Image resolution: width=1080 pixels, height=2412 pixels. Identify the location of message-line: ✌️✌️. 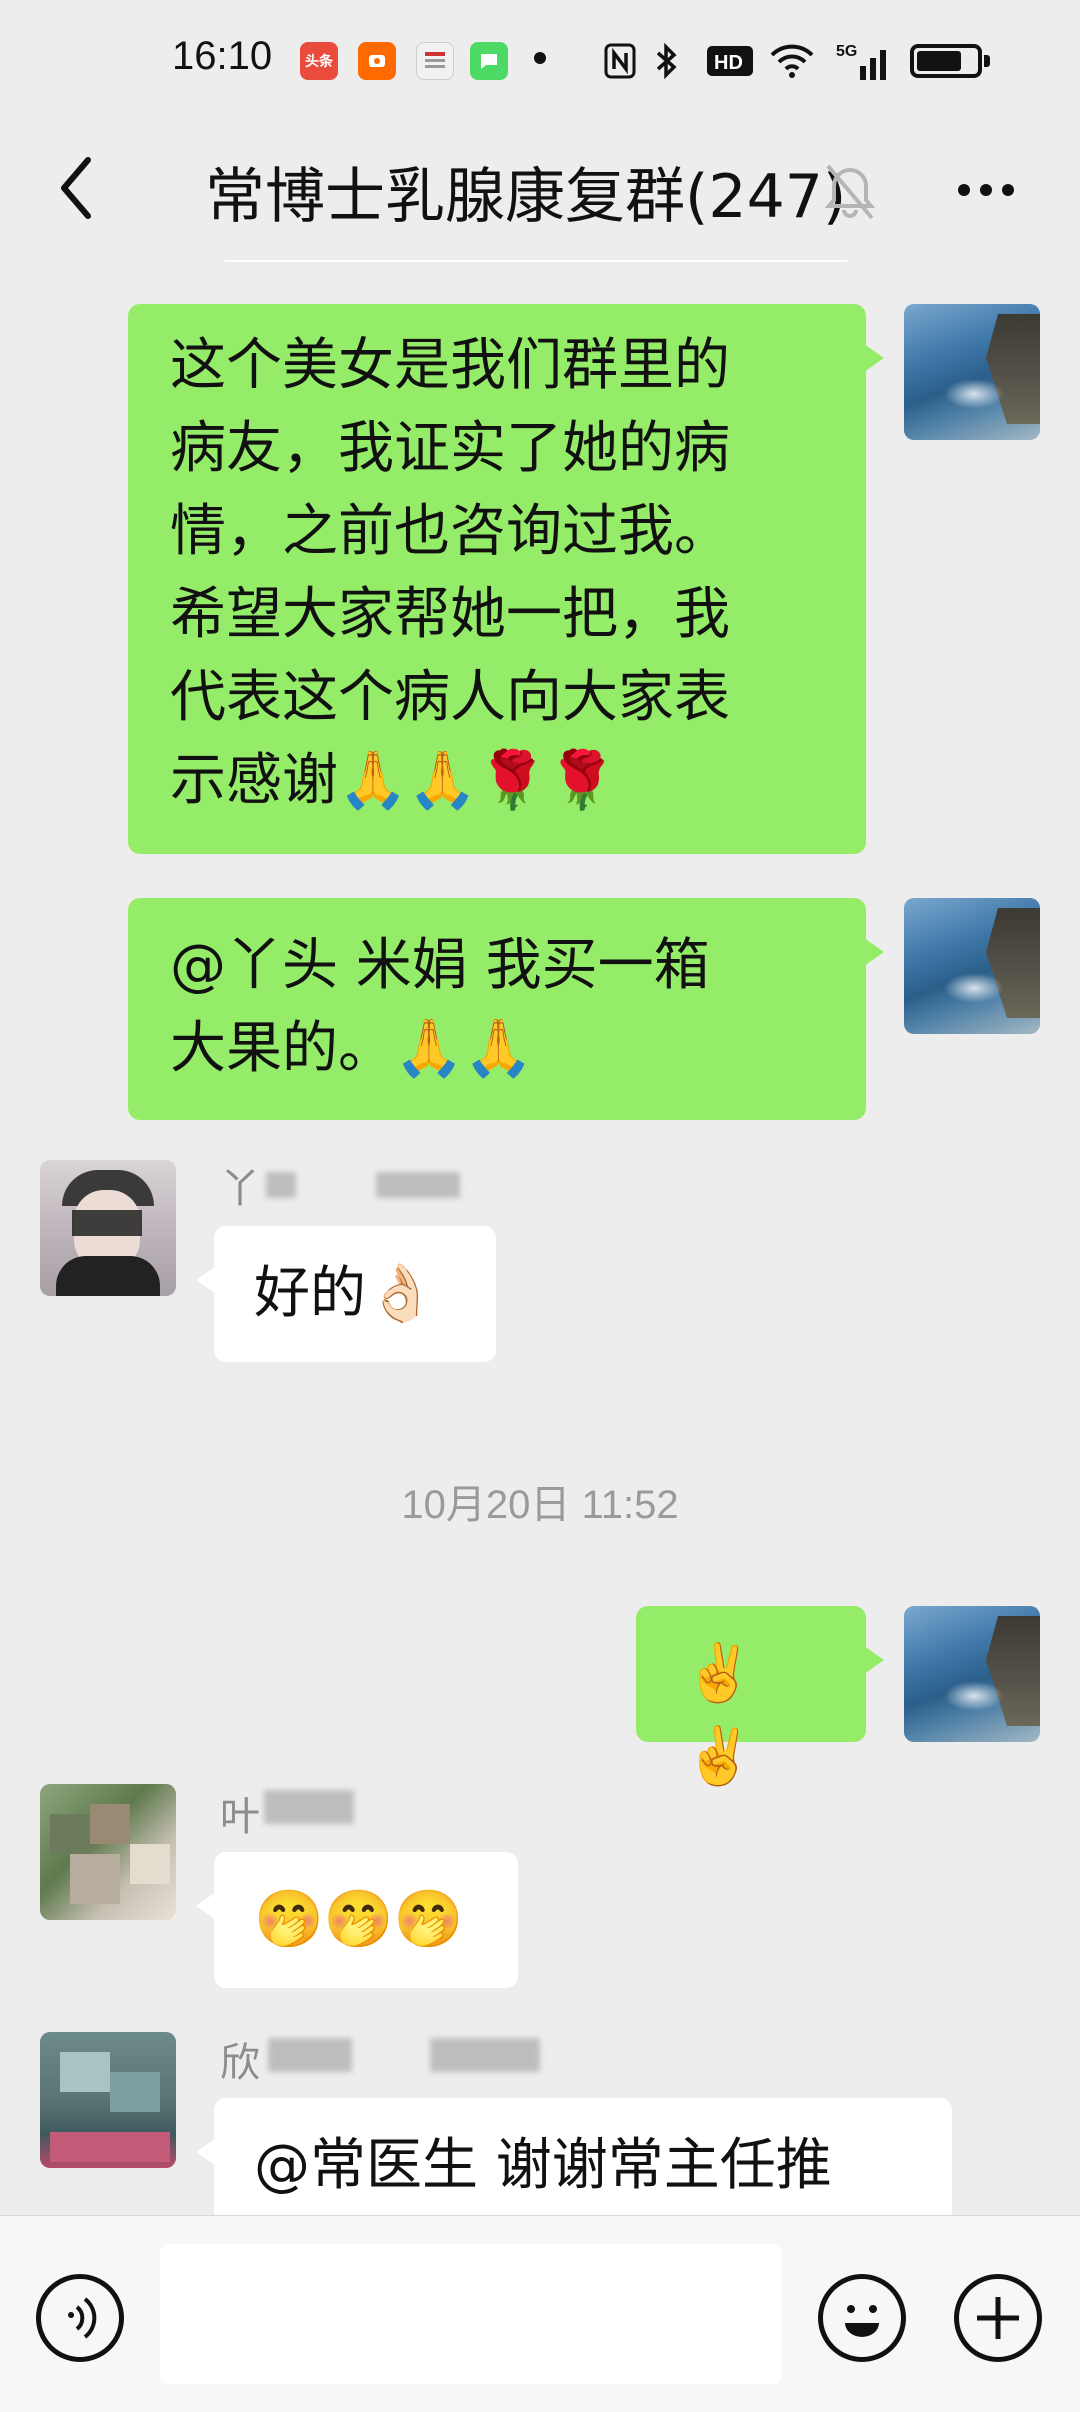
(719, 1715).